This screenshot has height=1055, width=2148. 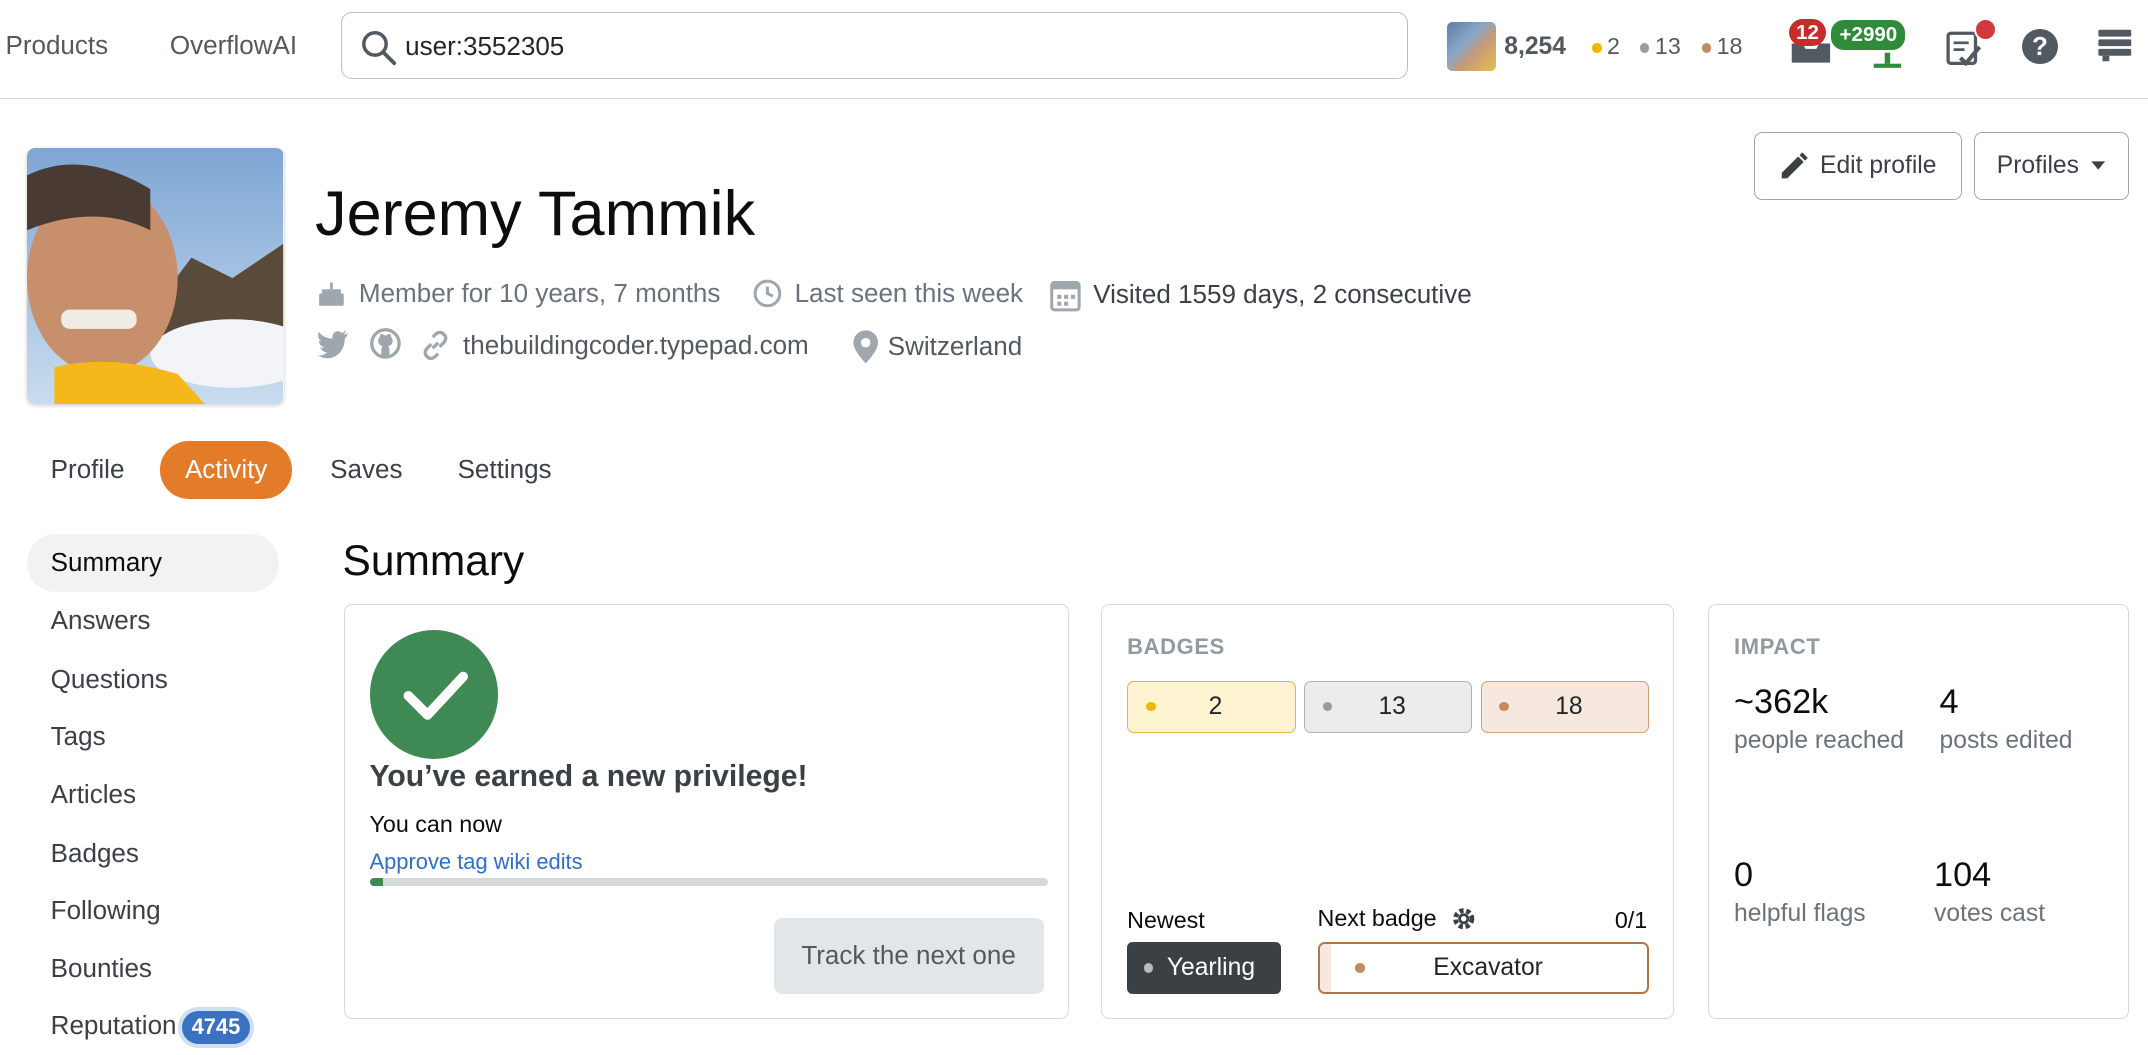 I want to click on sidebar-item-answers: Answers, so click(x=153, y=621).